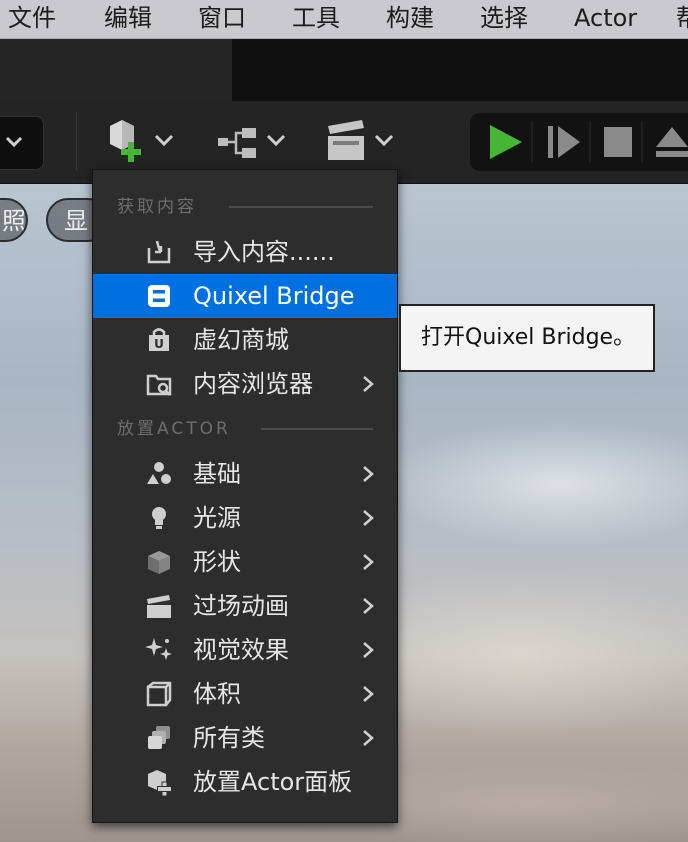  I want to click on menu-bar: 文件 编辑 窗口 工具 构建 选择 Actor 帮, so click(344, 19).